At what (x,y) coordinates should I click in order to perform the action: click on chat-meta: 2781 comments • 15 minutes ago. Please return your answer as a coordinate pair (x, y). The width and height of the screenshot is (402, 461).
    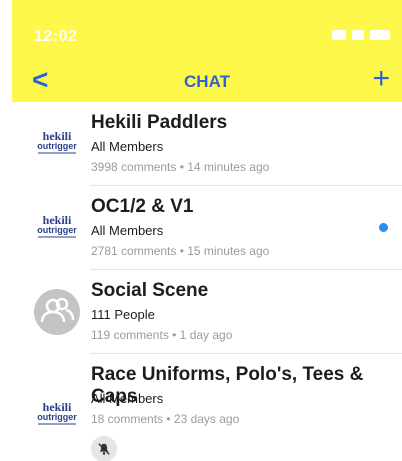
    Looking at the image, I should click on (180, 251).